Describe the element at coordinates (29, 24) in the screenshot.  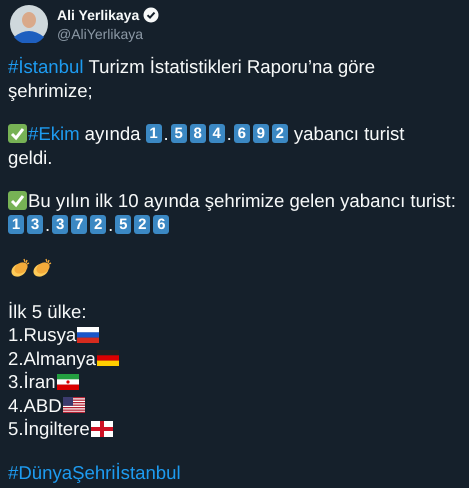
I see `avatar` at that location.